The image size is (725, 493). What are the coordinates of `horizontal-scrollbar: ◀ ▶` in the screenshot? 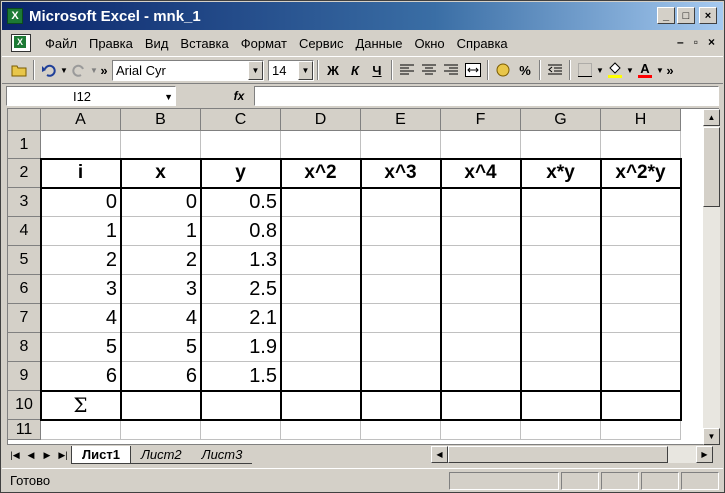 It's located at (572, 454).